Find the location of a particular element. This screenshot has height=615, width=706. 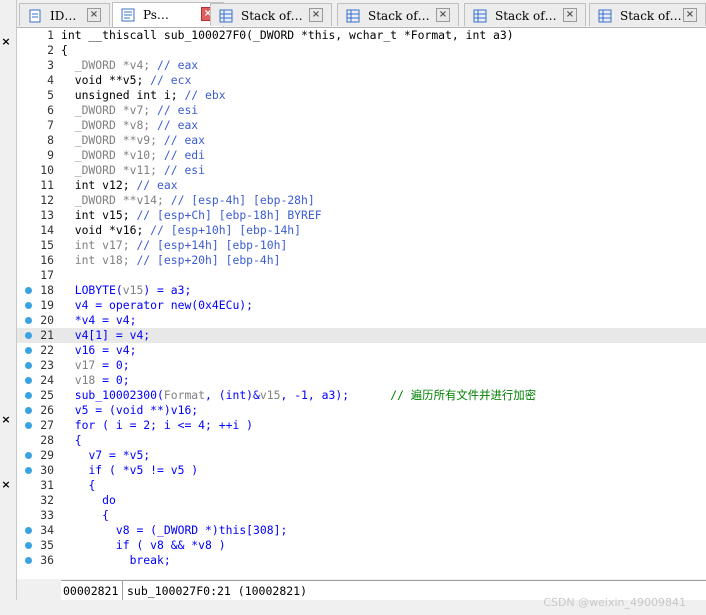

line-number: 13 is located at coordinates (47, 215).